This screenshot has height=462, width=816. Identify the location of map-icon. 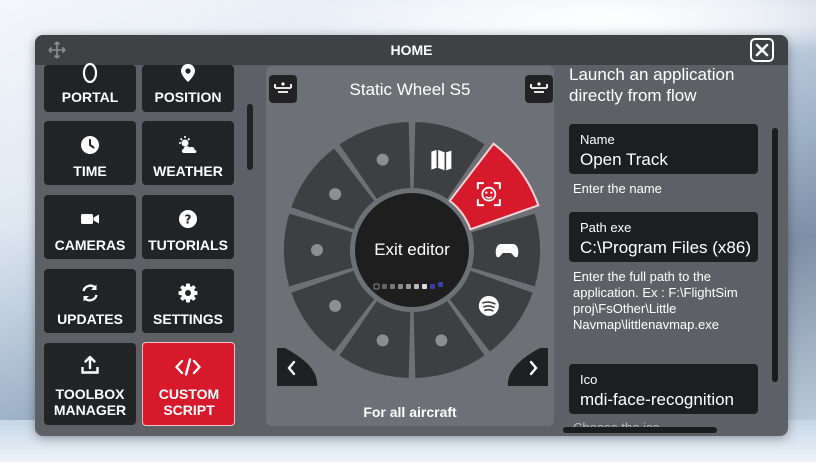
(441, 160).